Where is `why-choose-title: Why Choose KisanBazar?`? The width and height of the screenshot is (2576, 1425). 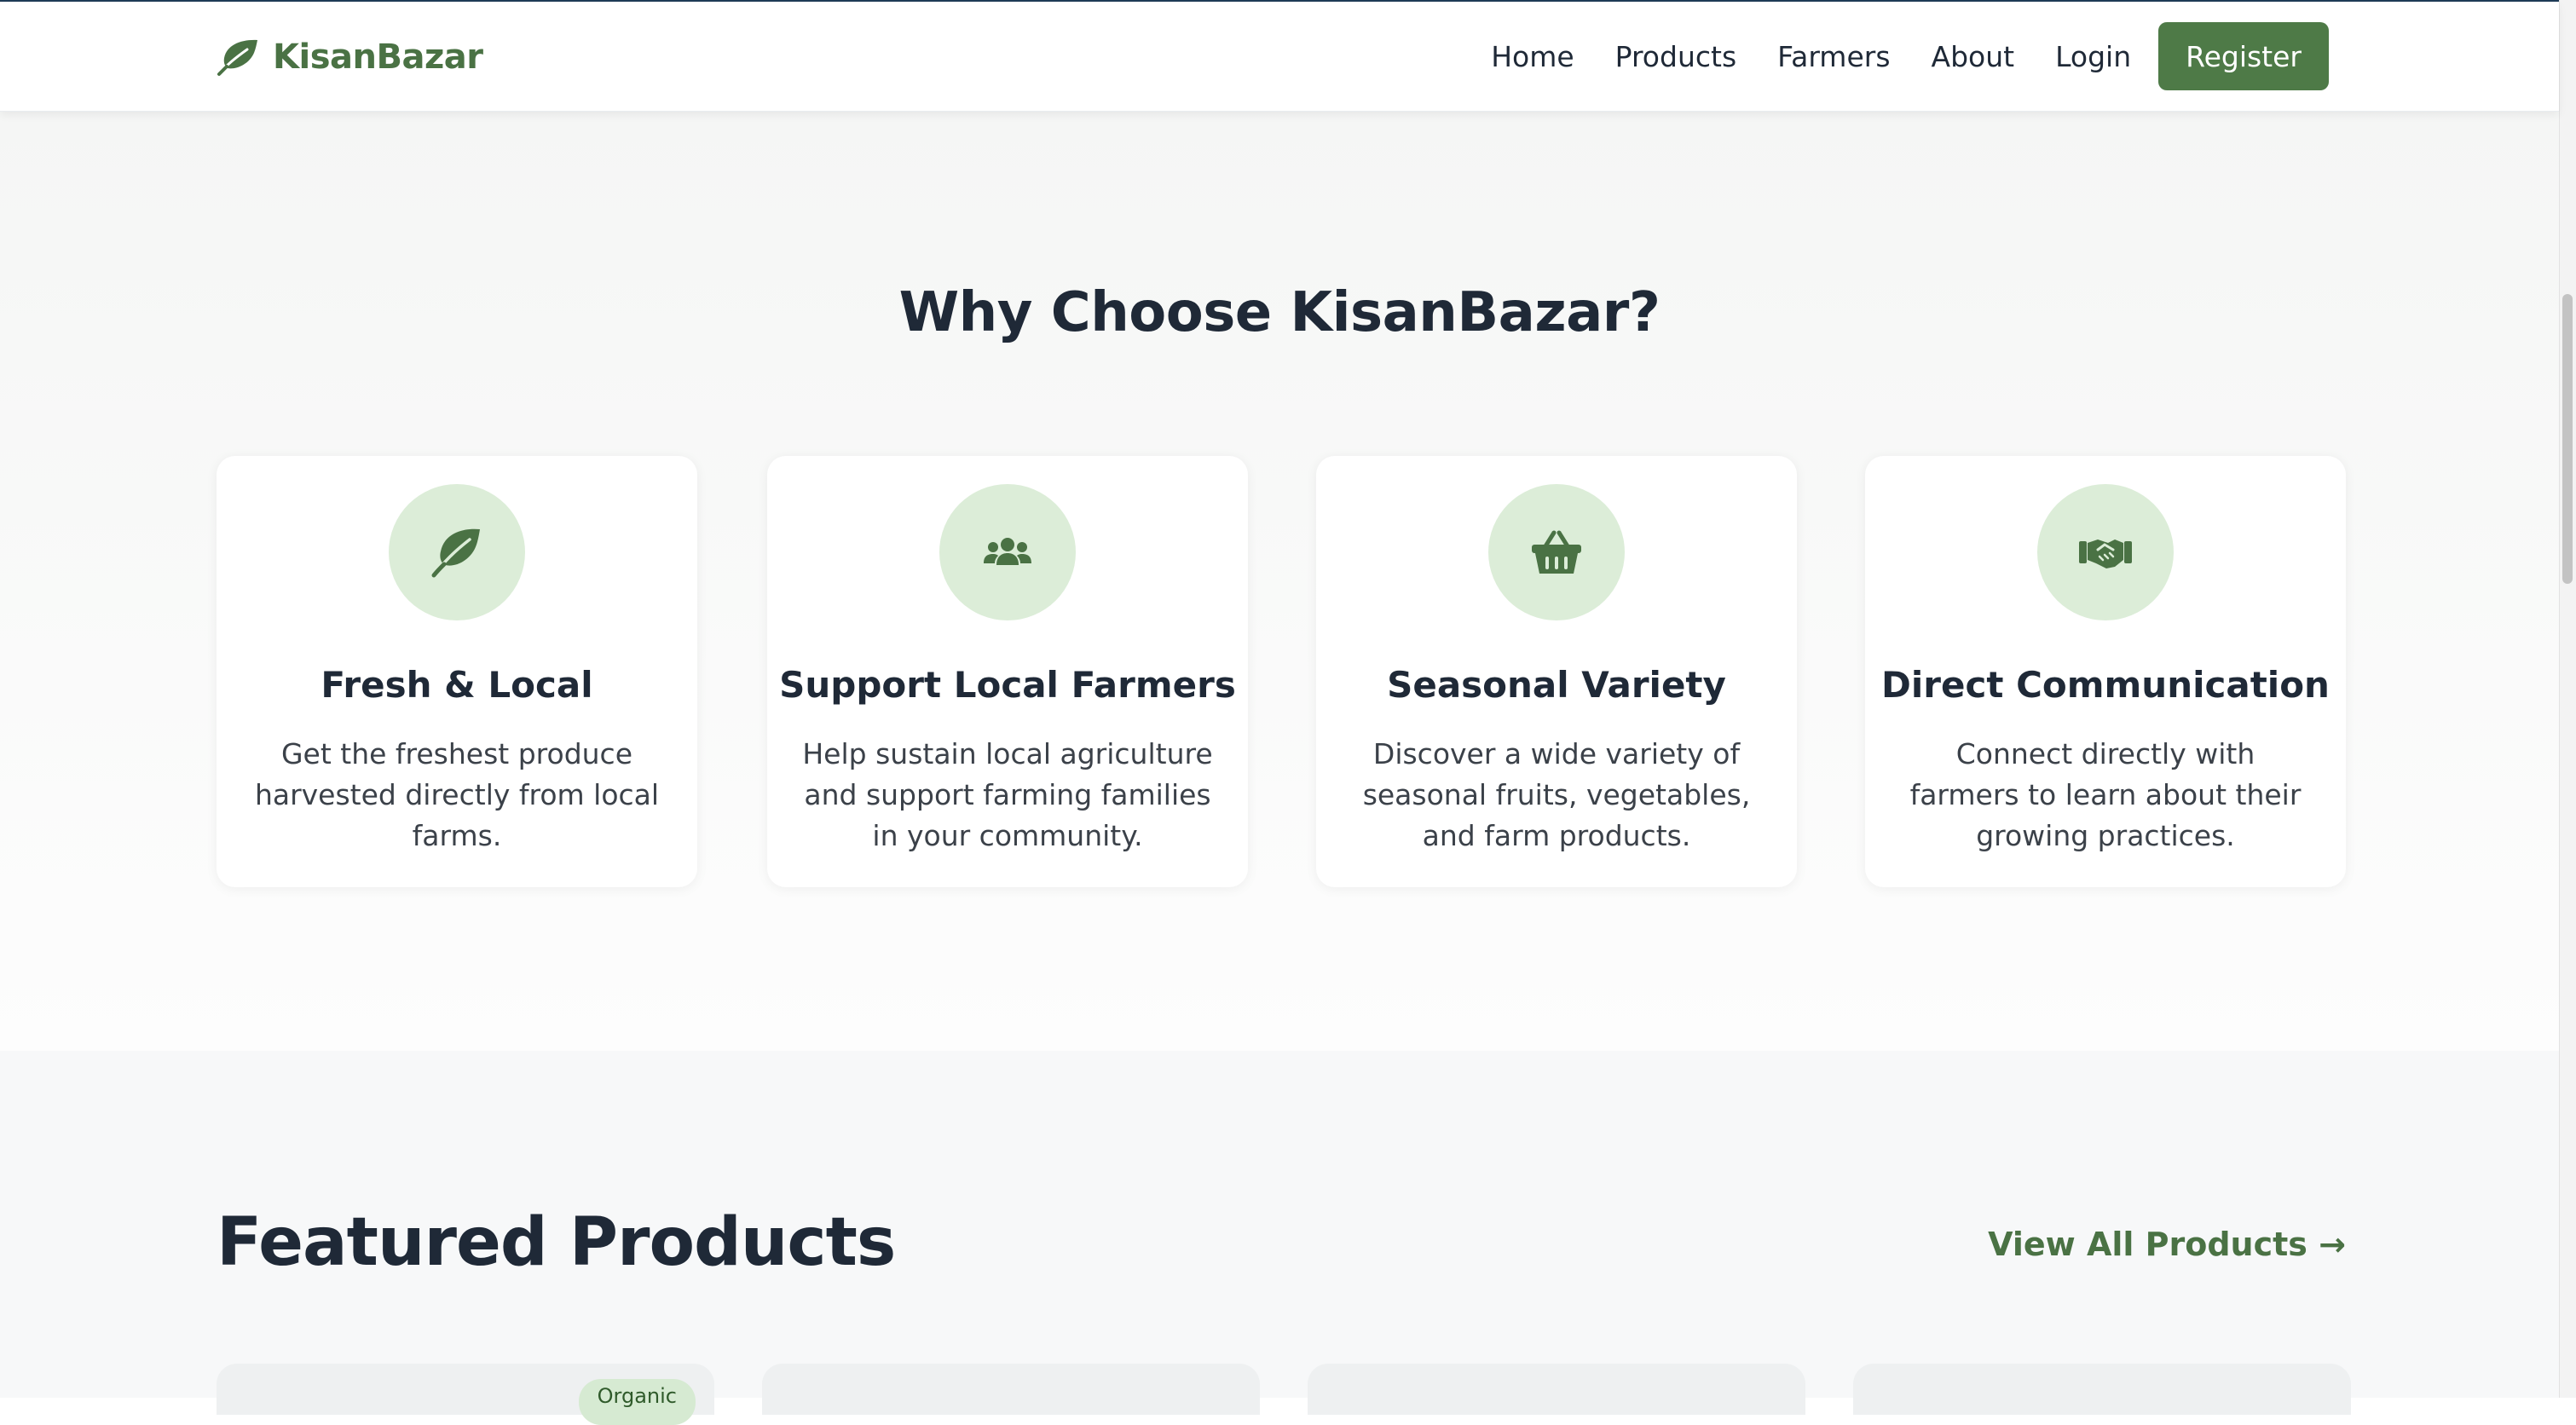
why-choose-title: Why Choose KisanBazar? is located at coordinates (1279, 312).